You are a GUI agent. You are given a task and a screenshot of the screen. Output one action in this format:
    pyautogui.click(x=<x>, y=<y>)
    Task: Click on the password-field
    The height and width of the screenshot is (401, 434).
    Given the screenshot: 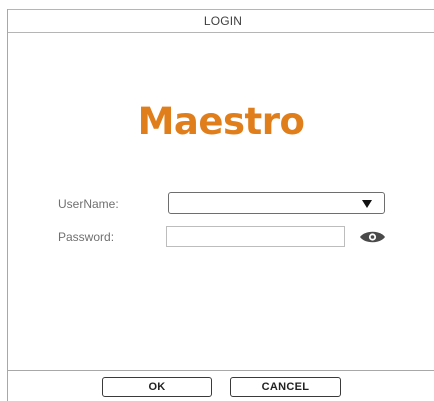 What is the action you would take?
    pyautogui.click(x=255, y=236)
    